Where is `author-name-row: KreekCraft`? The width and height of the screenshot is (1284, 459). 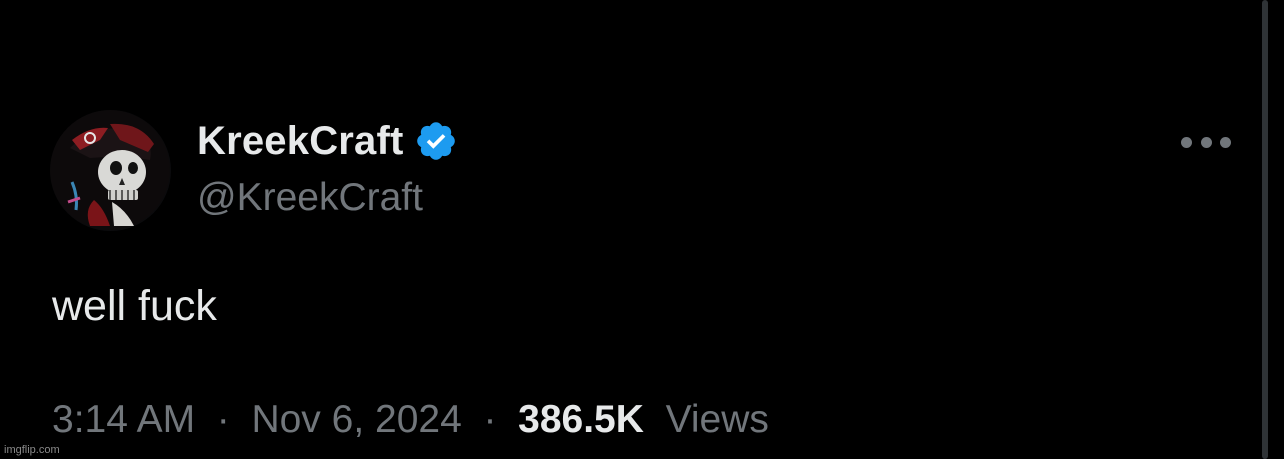 author-name-row: KreekCraft is located at coordinates (327, 141).